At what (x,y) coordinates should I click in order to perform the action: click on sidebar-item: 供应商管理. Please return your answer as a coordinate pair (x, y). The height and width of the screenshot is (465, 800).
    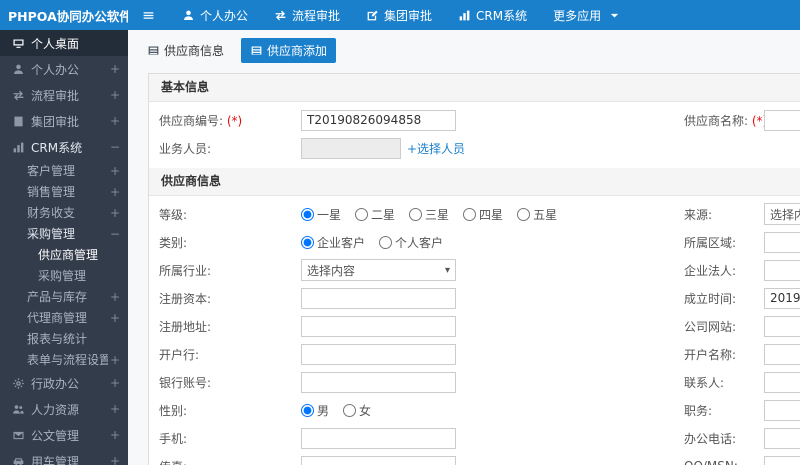
    Looking at the image, I should click on (64, 254).